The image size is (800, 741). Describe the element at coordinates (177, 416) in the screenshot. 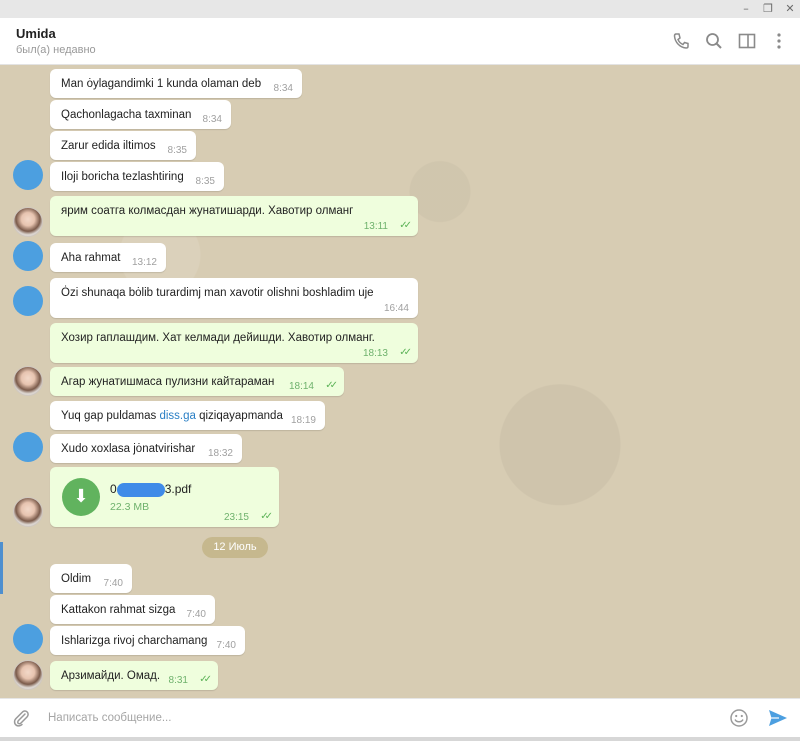

I see `message-link: diss.ga` at that location.